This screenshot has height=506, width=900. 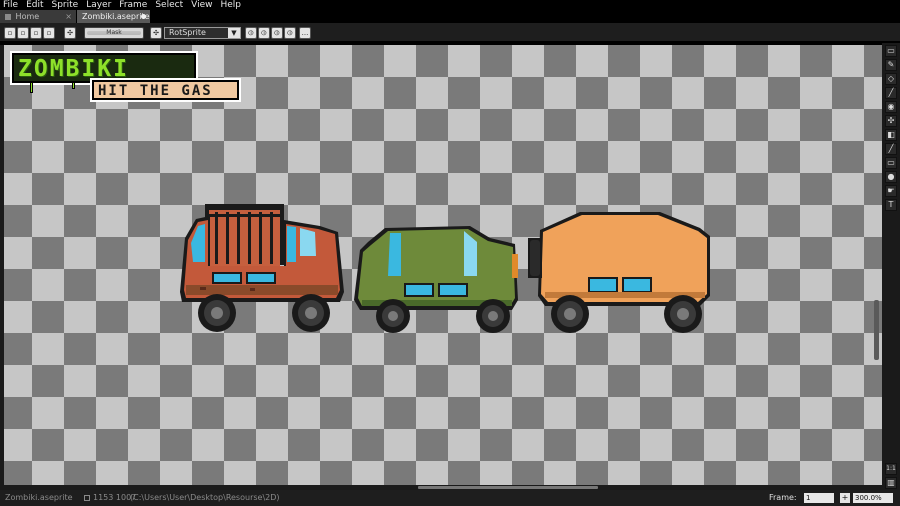 What do you see at coordinates (891, 469) in the screenshot?
I see `actual-size-button: 1:1` at bounding box center [891, 469].